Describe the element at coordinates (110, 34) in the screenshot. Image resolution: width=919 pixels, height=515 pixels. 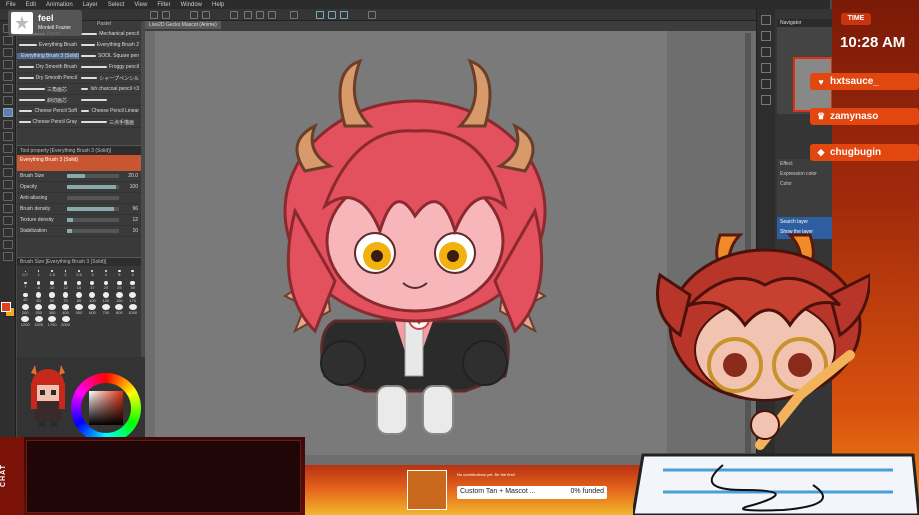
I see `brush-item: Mechanical pencil` at that location.